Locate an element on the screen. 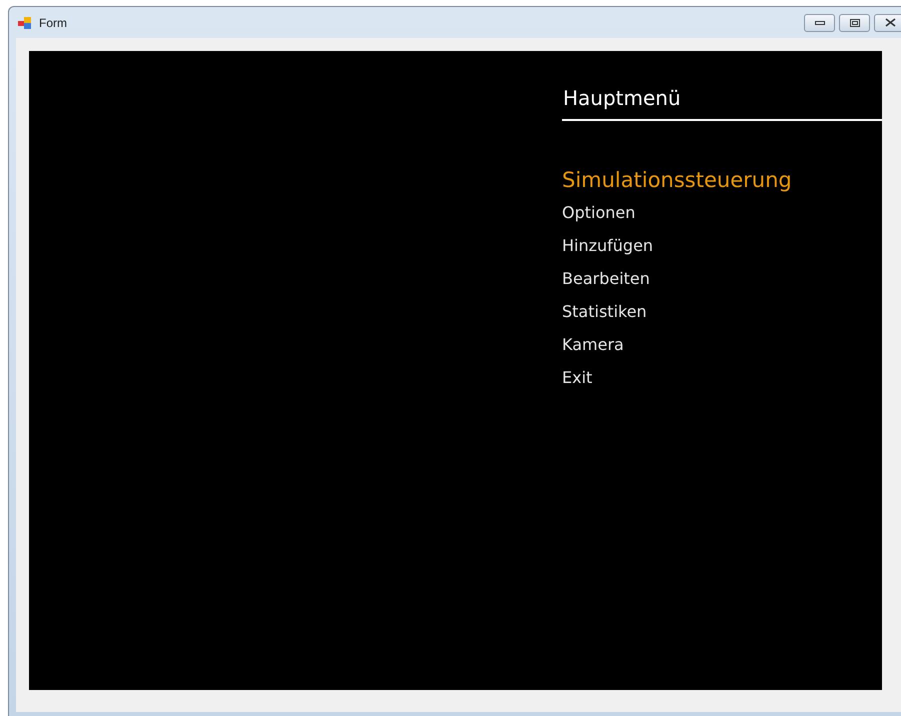 The height and width of the screenshot is (716, 901). maximize-button is located at coordinates (854, 23).